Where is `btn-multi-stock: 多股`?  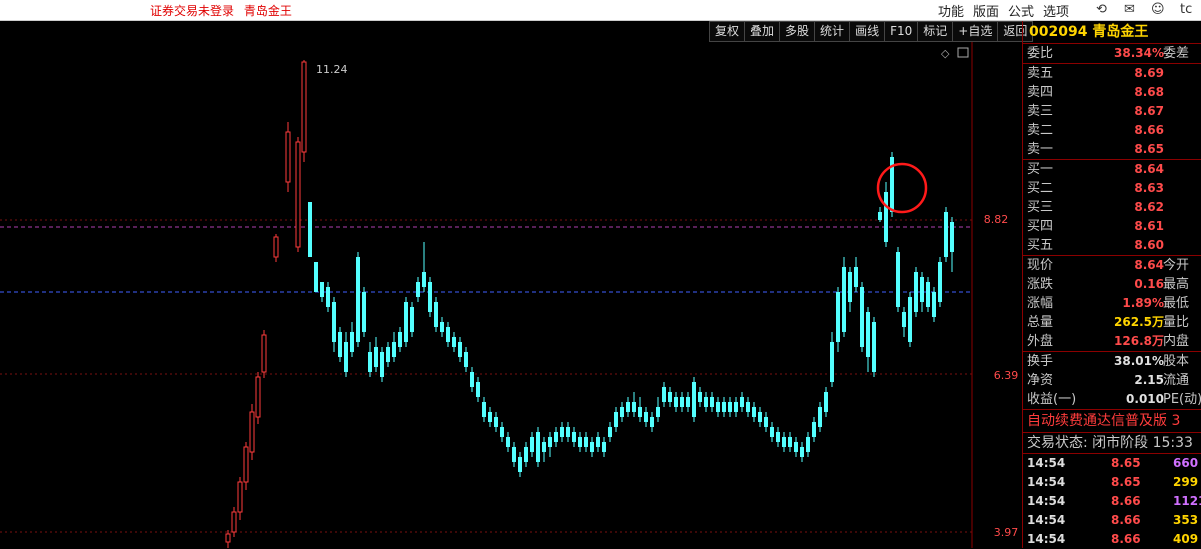
btn-multi-stock: 多股 is located at coordinates (798, 31).